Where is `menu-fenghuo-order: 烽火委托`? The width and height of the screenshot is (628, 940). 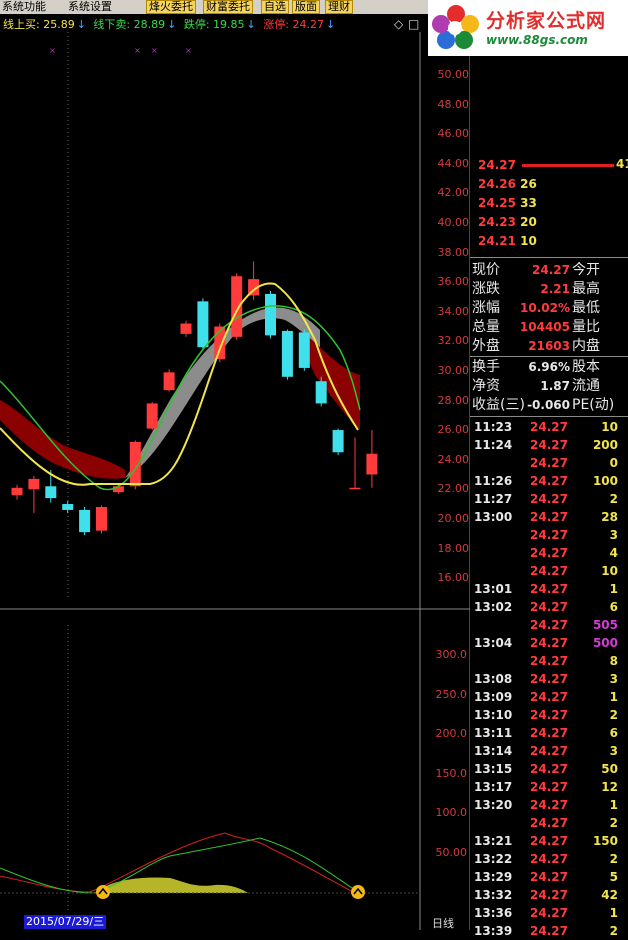 menu-fenghuo-order: 烽火委托 is located at coordinates (171, 7).